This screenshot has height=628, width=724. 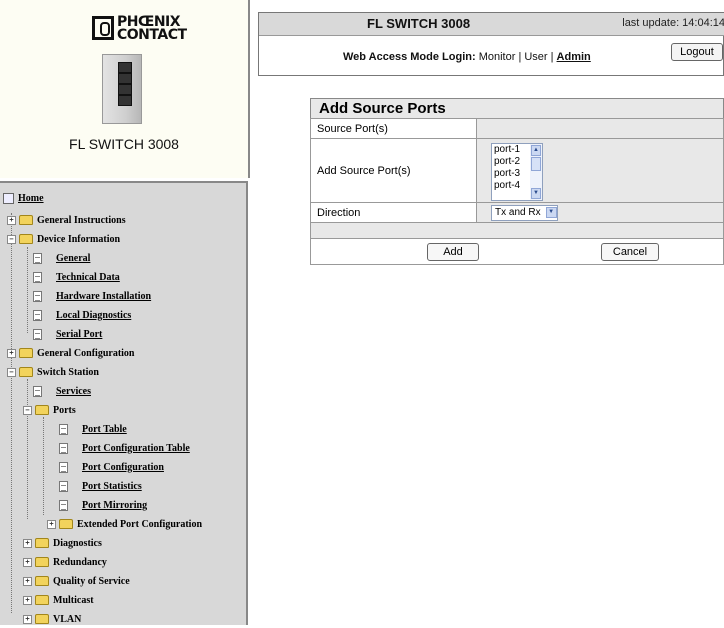 I want to click on switch-device-image, so click(x=123, y=90).